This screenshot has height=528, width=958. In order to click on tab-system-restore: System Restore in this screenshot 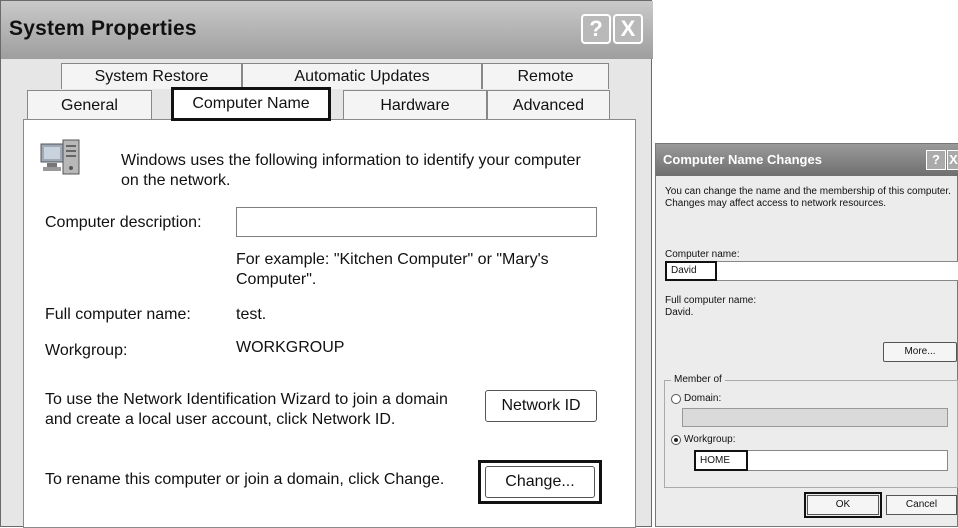, I will do `click(151, 76)`.